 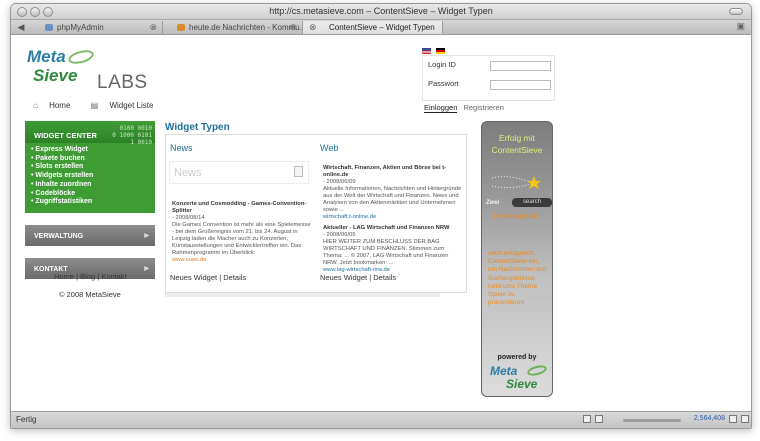 What do you see at coordinates (188, 173) in the screenshot?
I see `news-preview-label: News` at bounding box center [188, 173].